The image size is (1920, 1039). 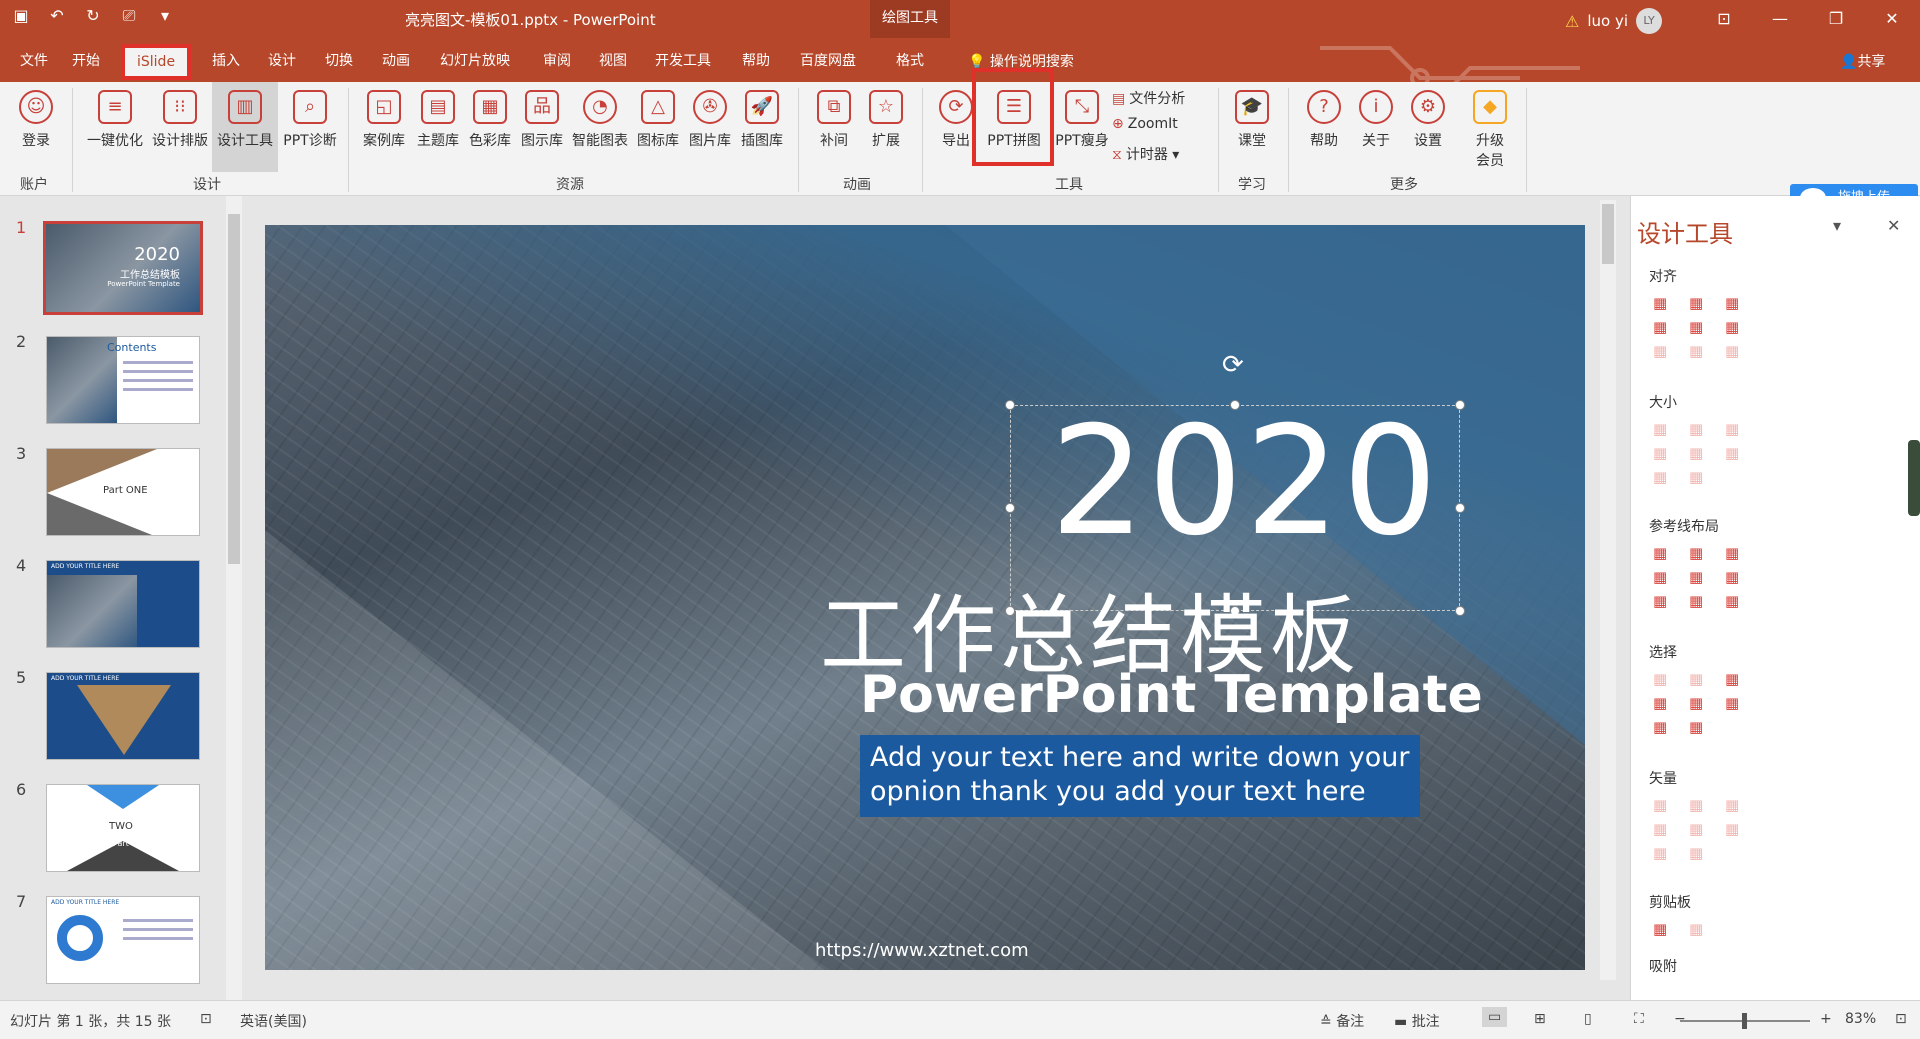 What do you see at coordinates (384, 120) in the screenshot?
I see `case-library-button: ◱ 案例库` at bounding box center [384, 120].